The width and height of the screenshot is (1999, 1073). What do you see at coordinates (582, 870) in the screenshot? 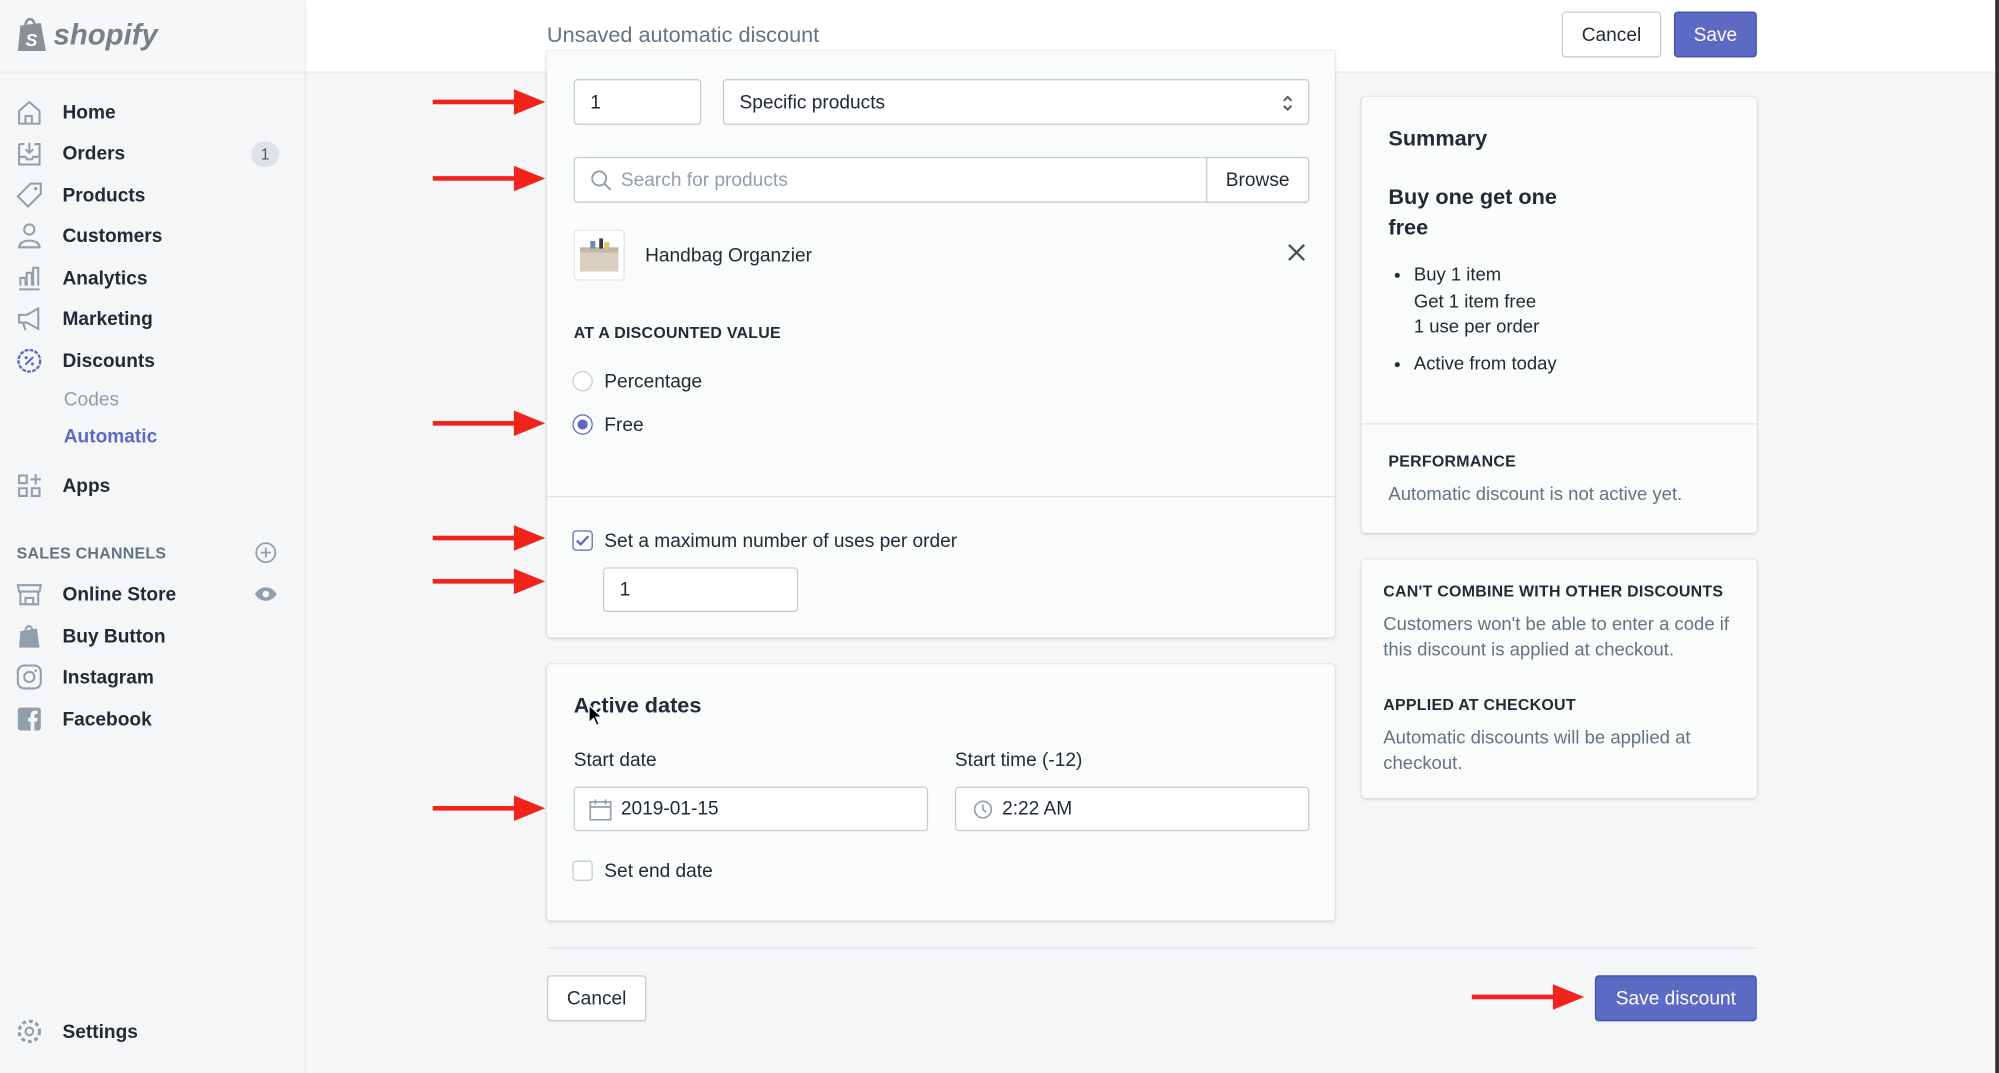
I see `set-end-date-checkbox` at bounding box center [582, 870].